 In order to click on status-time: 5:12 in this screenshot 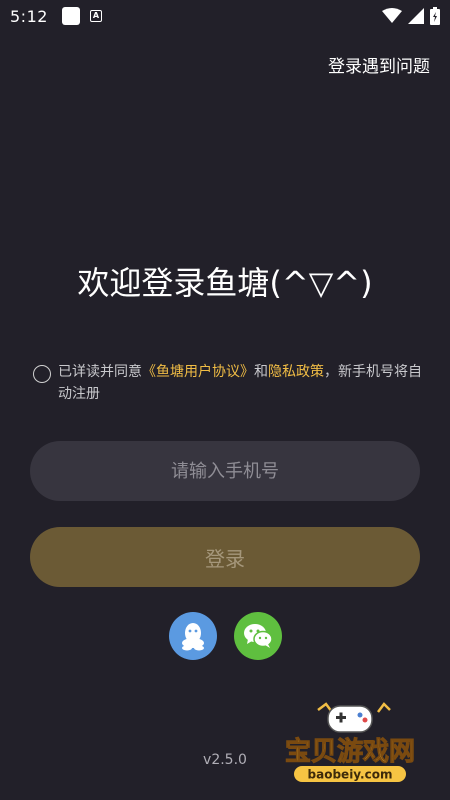, I will do `click(29, 16)`.